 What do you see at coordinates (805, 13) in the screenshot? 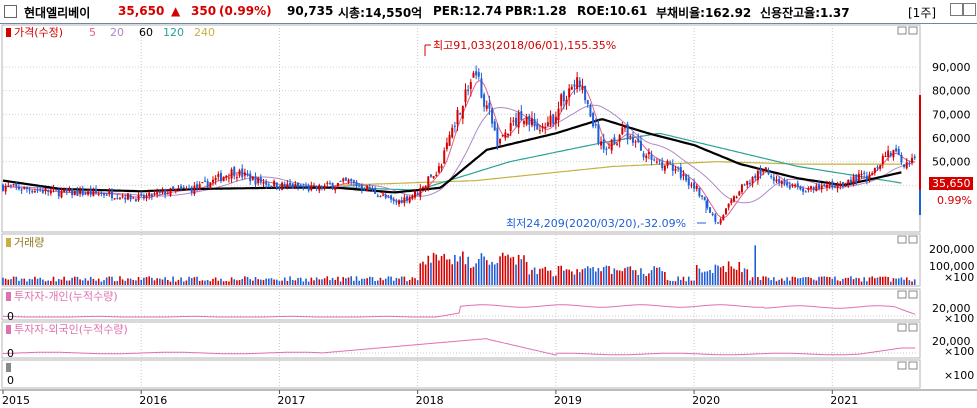
I see `credit-ratio: 신용잔고율:1.37` at bounding box center [805, 13].